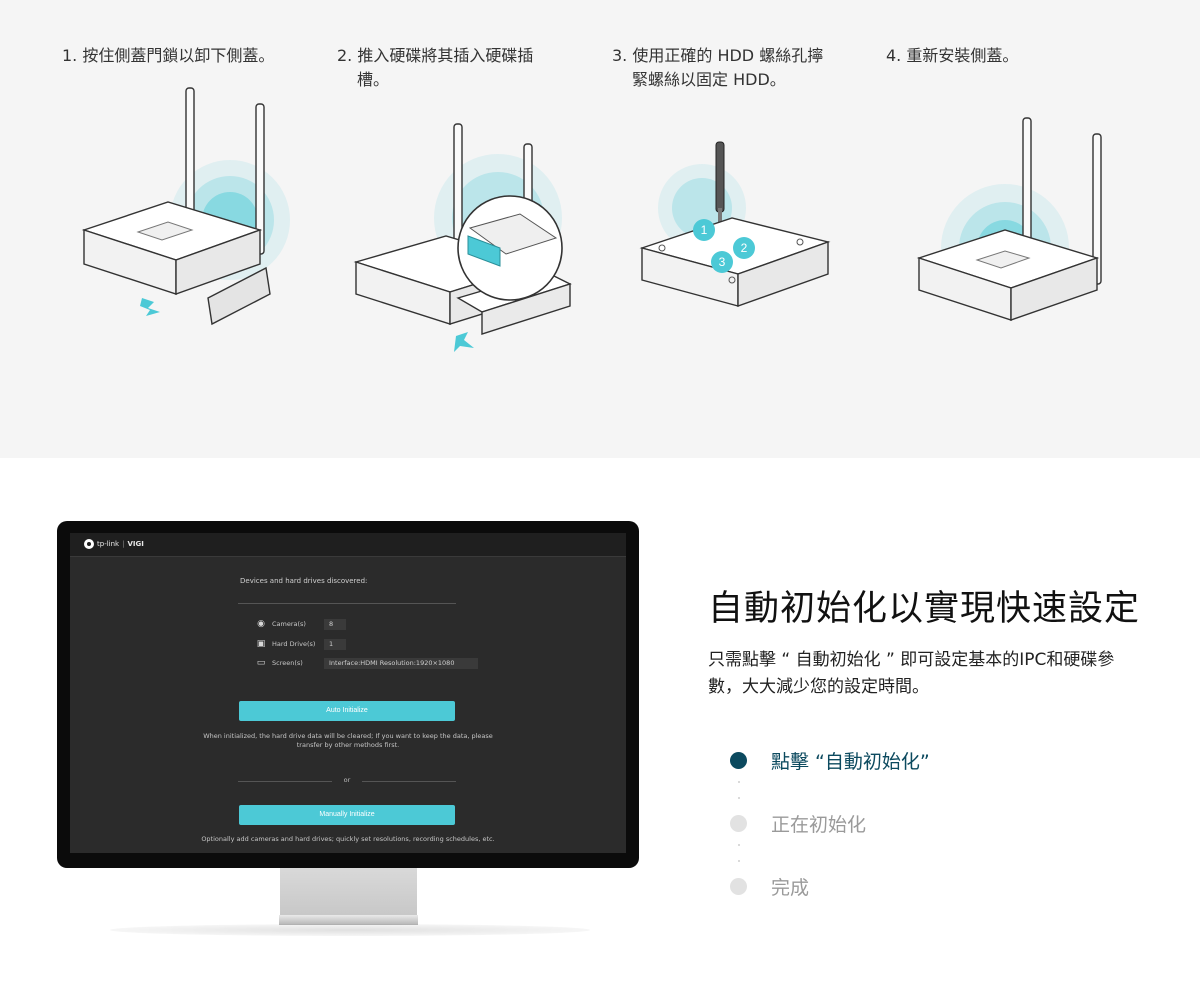 This screenshot has width=1200, height=997. What do you see at coordinates (924, 609) in the screenshot?
I see `feature-title: 自動初始化以實現快速設定` at bounding box center [924, 609].